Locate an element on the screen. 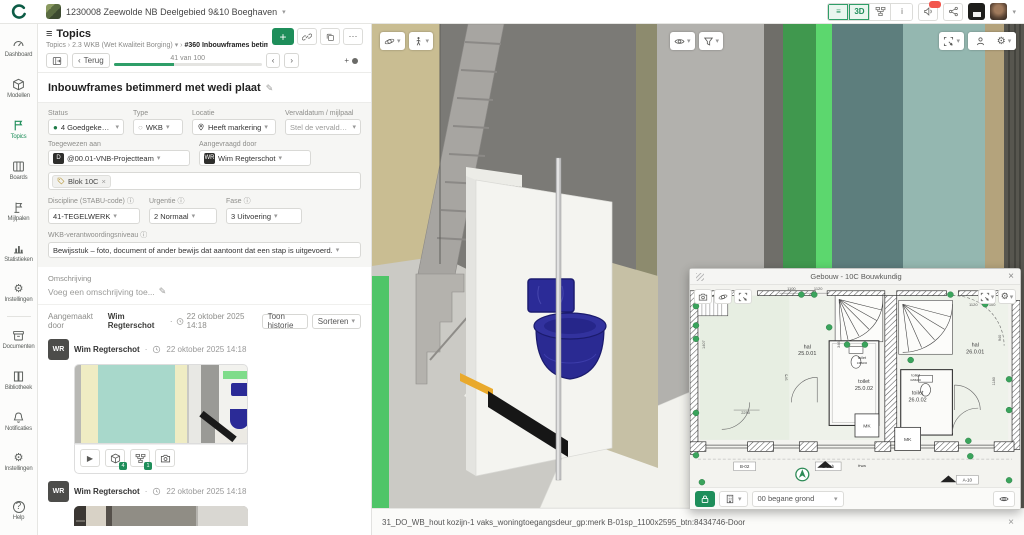 The width and height of the screenshot is (1024, 535). status-select: ● 4 Goedgekeurd ▾ is located at coordinates (86, 127).